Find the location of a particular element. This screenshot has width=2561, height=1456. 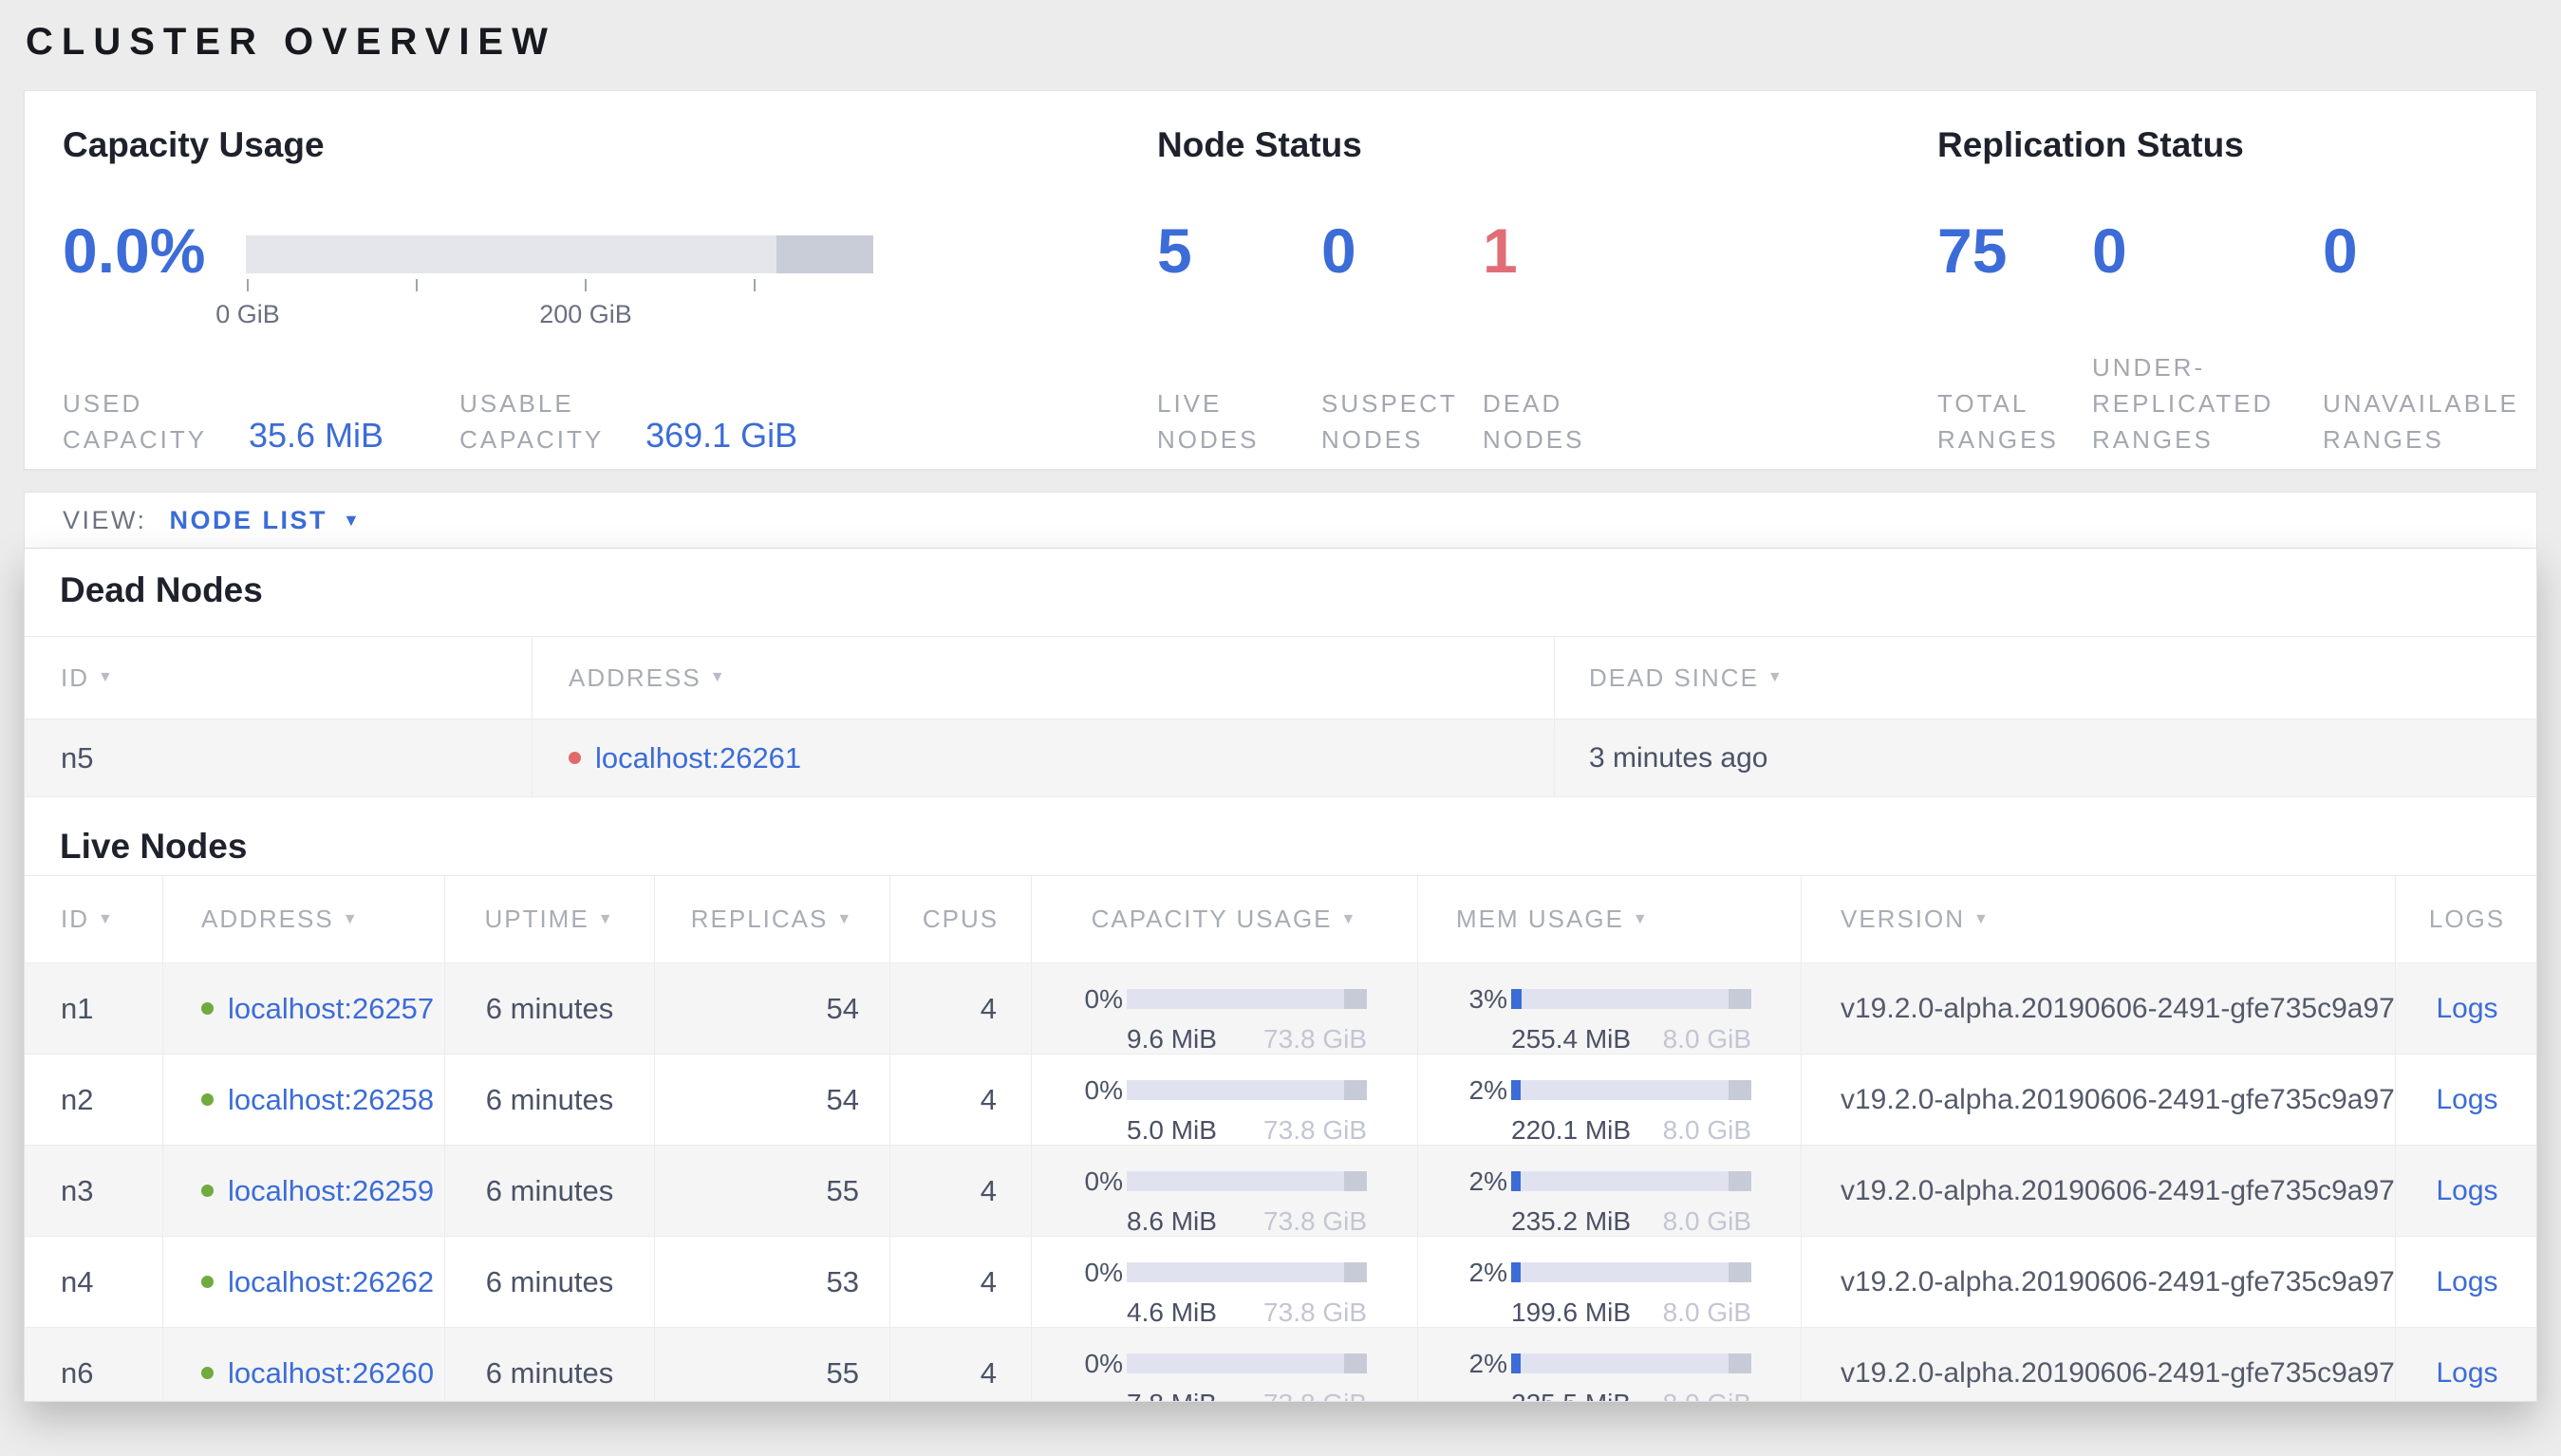

live-node-mem-usage: 2% 235.2 MiB 8.0 GiB is located at coordinates (1610, 1191).